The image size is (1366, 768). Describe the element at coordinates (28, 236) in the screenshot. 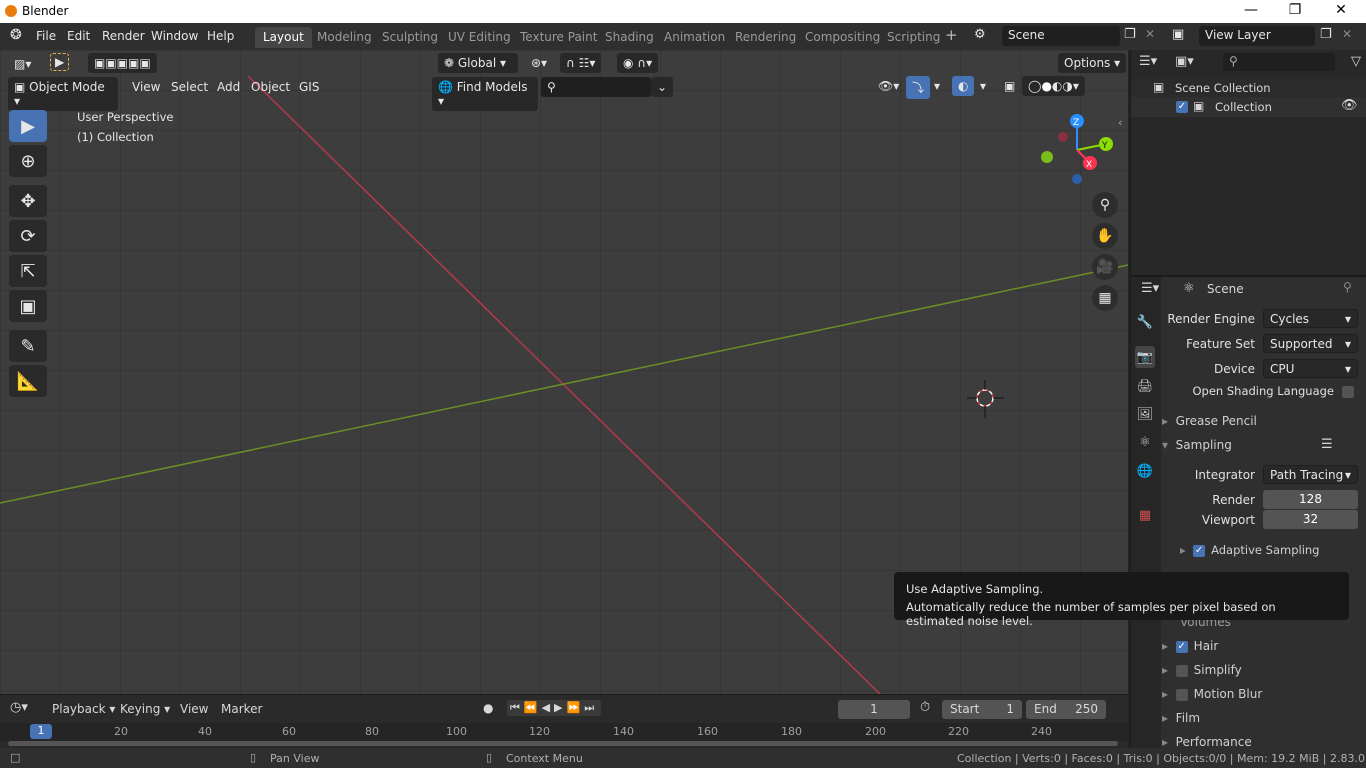

I see `rotate-tool-icon: ⟳` at that location.